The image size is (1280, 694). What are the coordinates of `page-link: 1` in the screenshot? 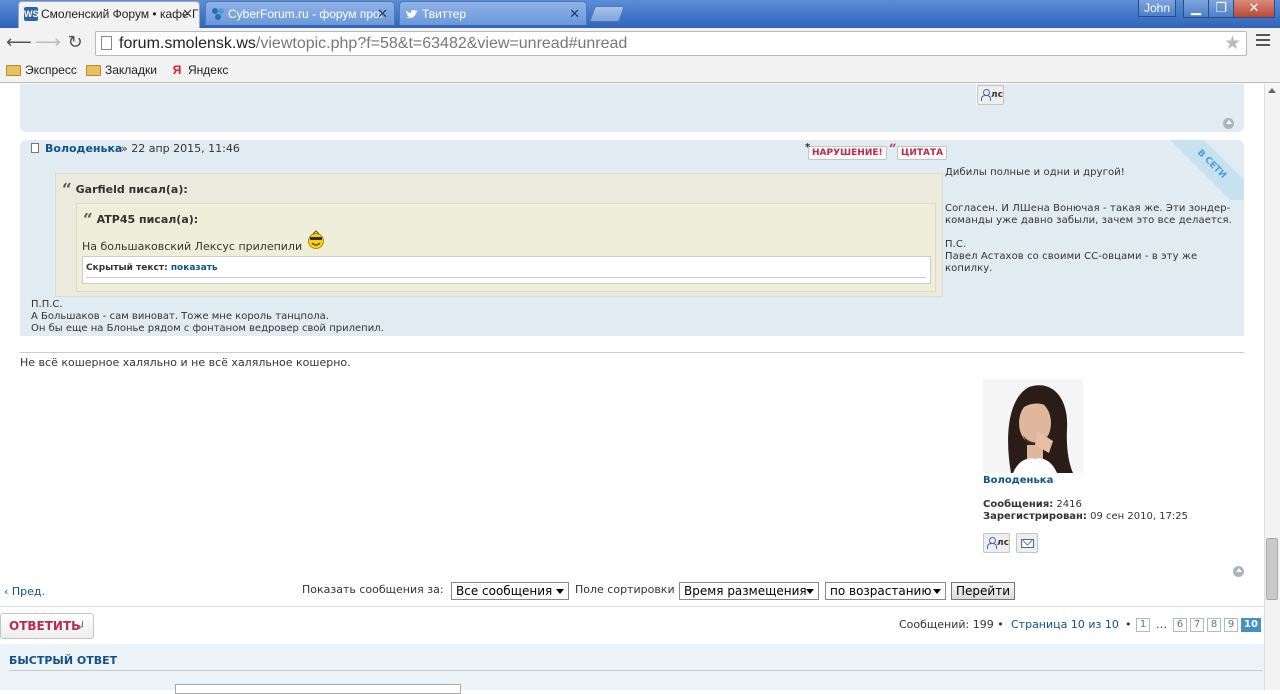 It's located at (1143, 625).